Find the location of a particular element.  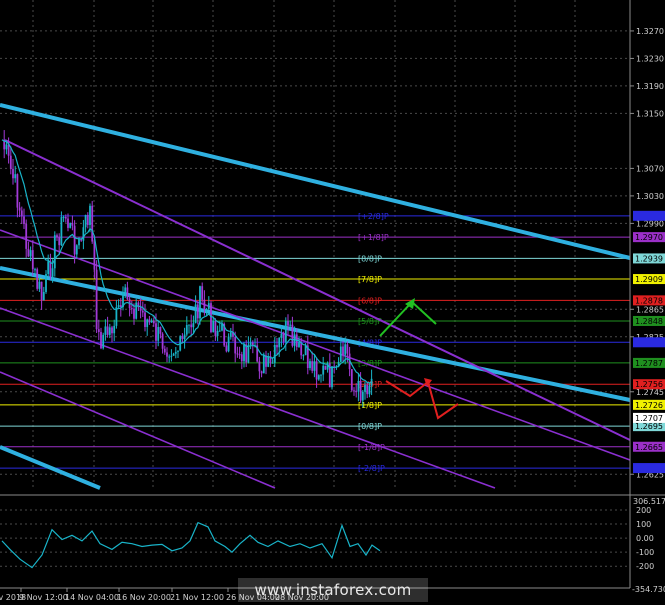

indicator-tick-label: 100 is located at coordinates (643, 524).